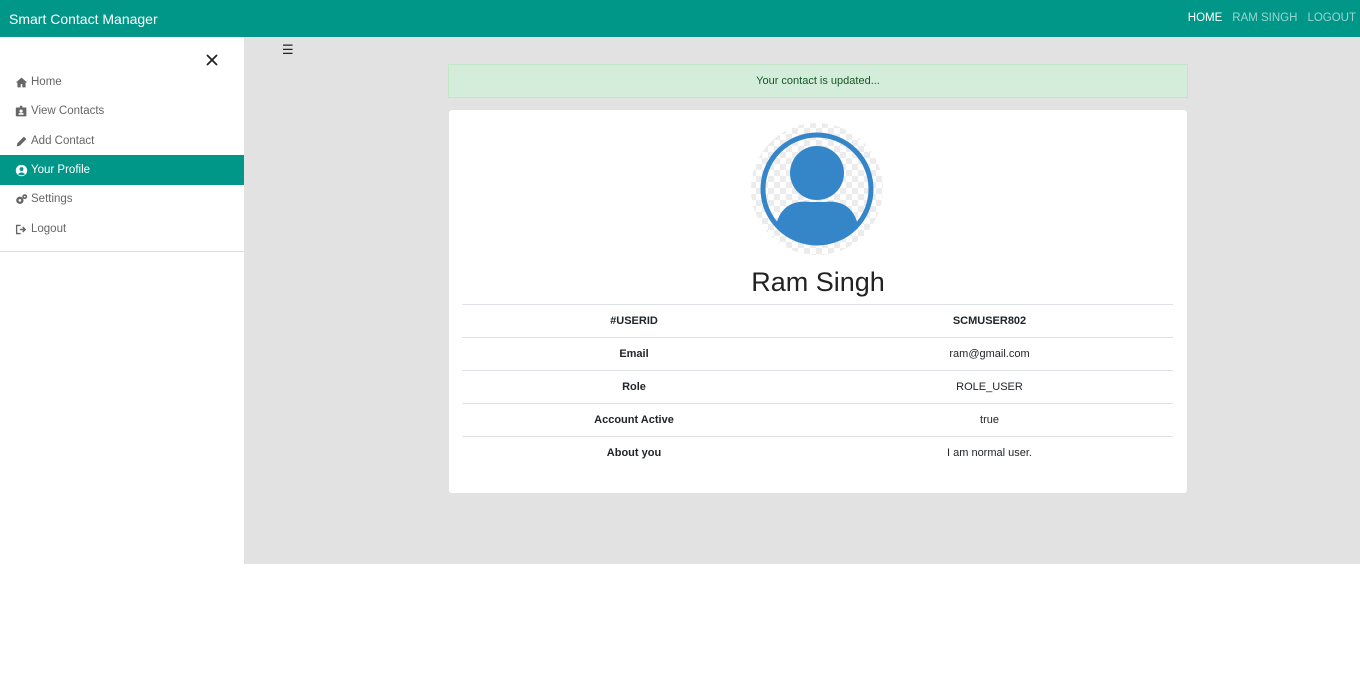 The height and width of the screenshot is (685, 1360). Describe the element at coordinates (122, 111) in the screenshot. I see `sidebar-item-view-contacts: View Contacts` at that location.